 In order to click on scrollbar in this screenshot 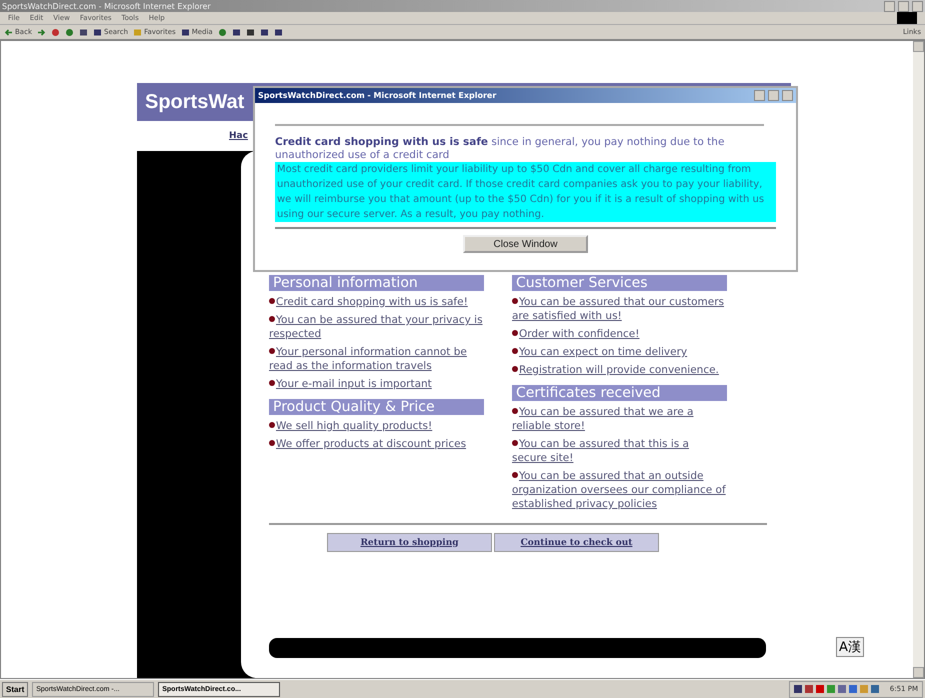, I will do `click(918, 359)`.